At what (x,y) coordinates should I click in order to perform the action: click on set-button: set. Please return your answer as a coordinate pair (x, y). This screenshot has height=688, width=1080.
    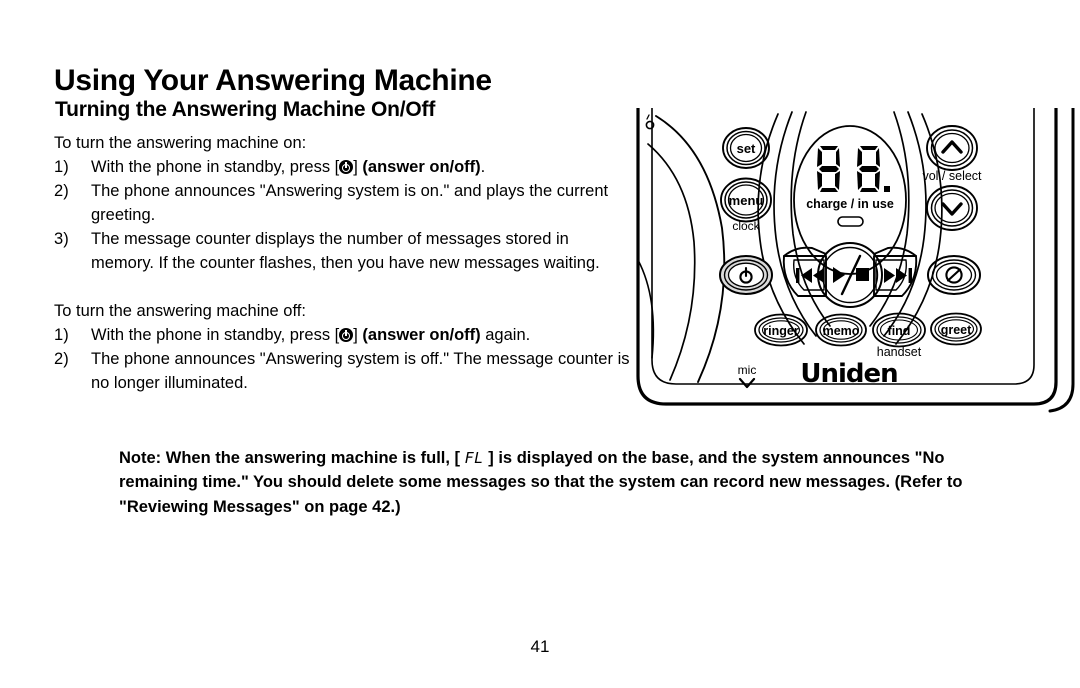
    Looking at the image, I should click on (746, 148).